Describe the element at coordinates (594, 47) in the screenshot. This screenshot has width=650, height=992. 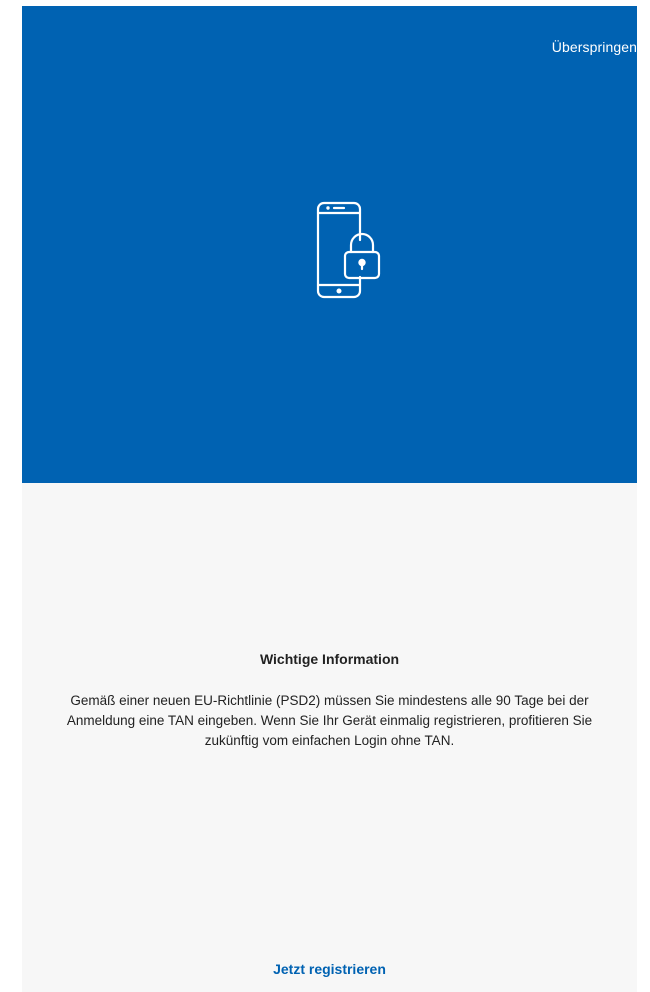
I see `skip-button: Überspringen` at that location.